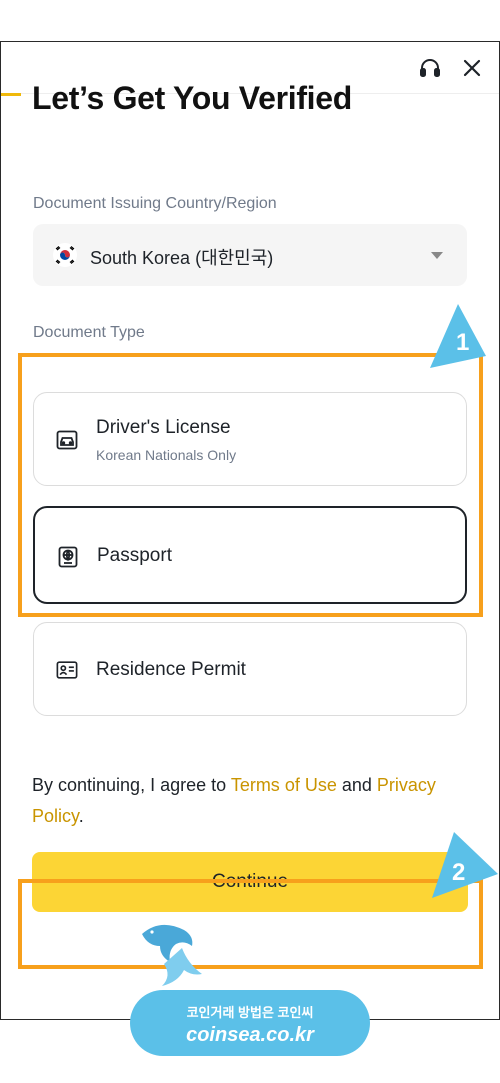  I want to click on chevron-down-icon, so click(437, 255).